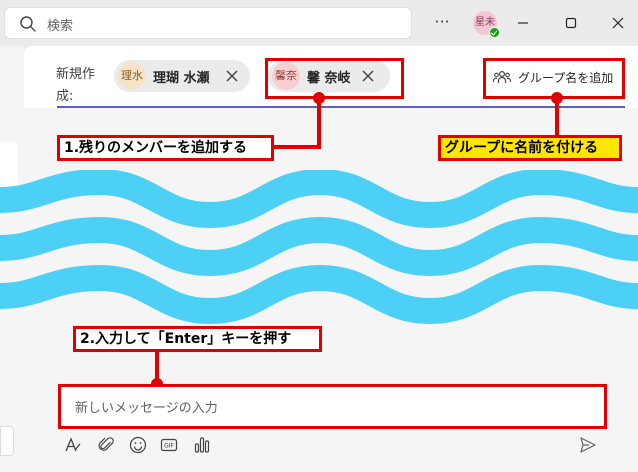  What do you see at coordinates (588, 445) in the screenshot?
I see `send-icon` at bounding box center [588, 445].